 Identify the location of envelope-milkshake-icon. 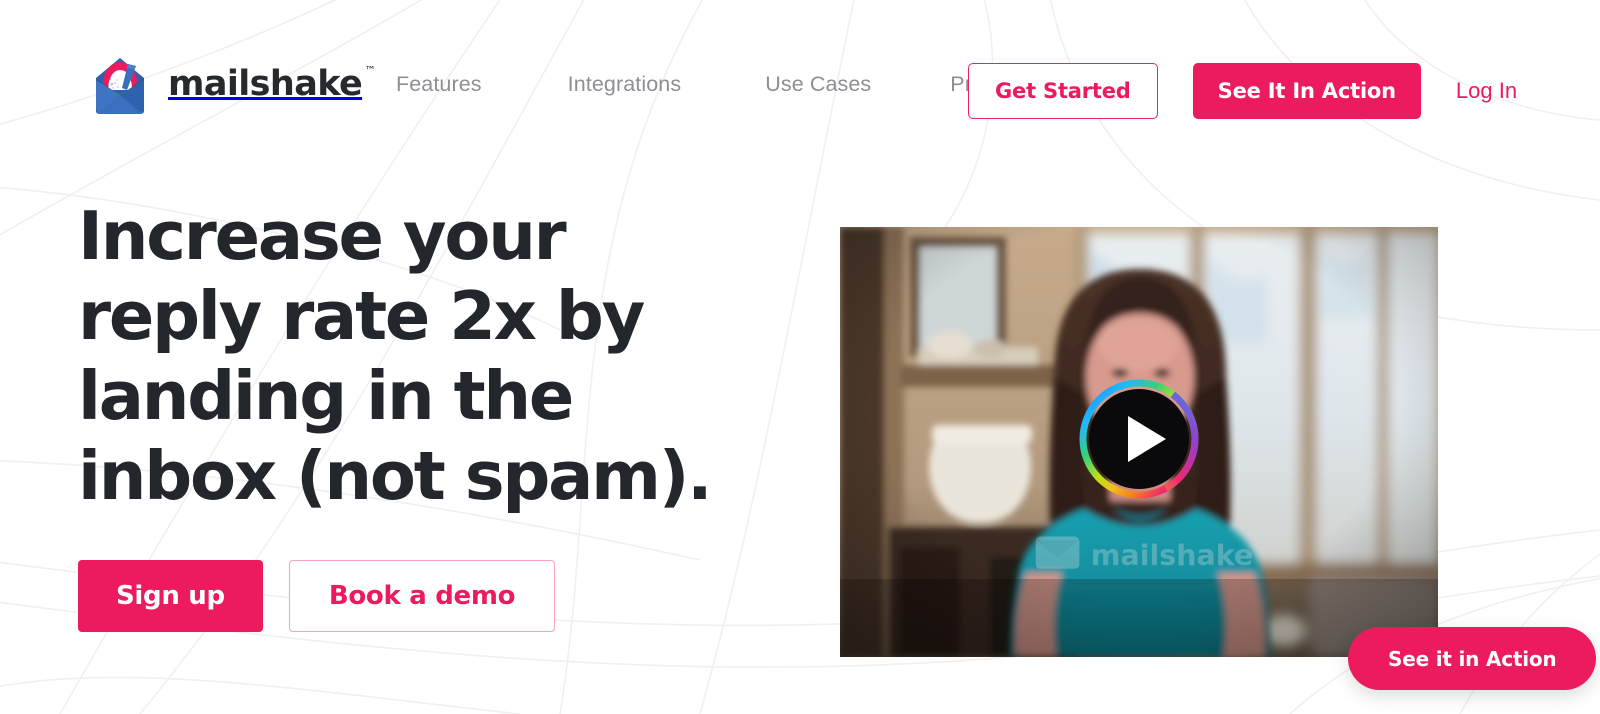
(120, 86).